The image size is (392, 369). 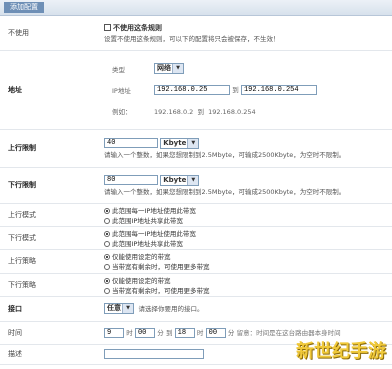 I want to click on description-label: 描述, so click(x=49, y=354).